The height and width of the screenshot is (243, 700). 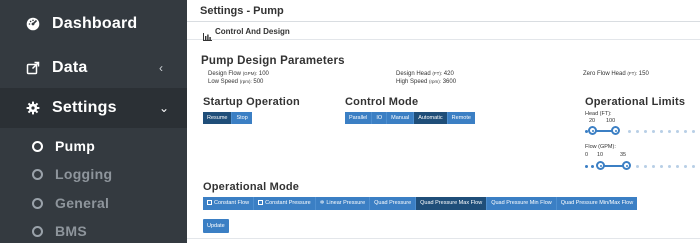 I want to click on sidebar-subitem-pump: Pump, so click(x=93, y=146).